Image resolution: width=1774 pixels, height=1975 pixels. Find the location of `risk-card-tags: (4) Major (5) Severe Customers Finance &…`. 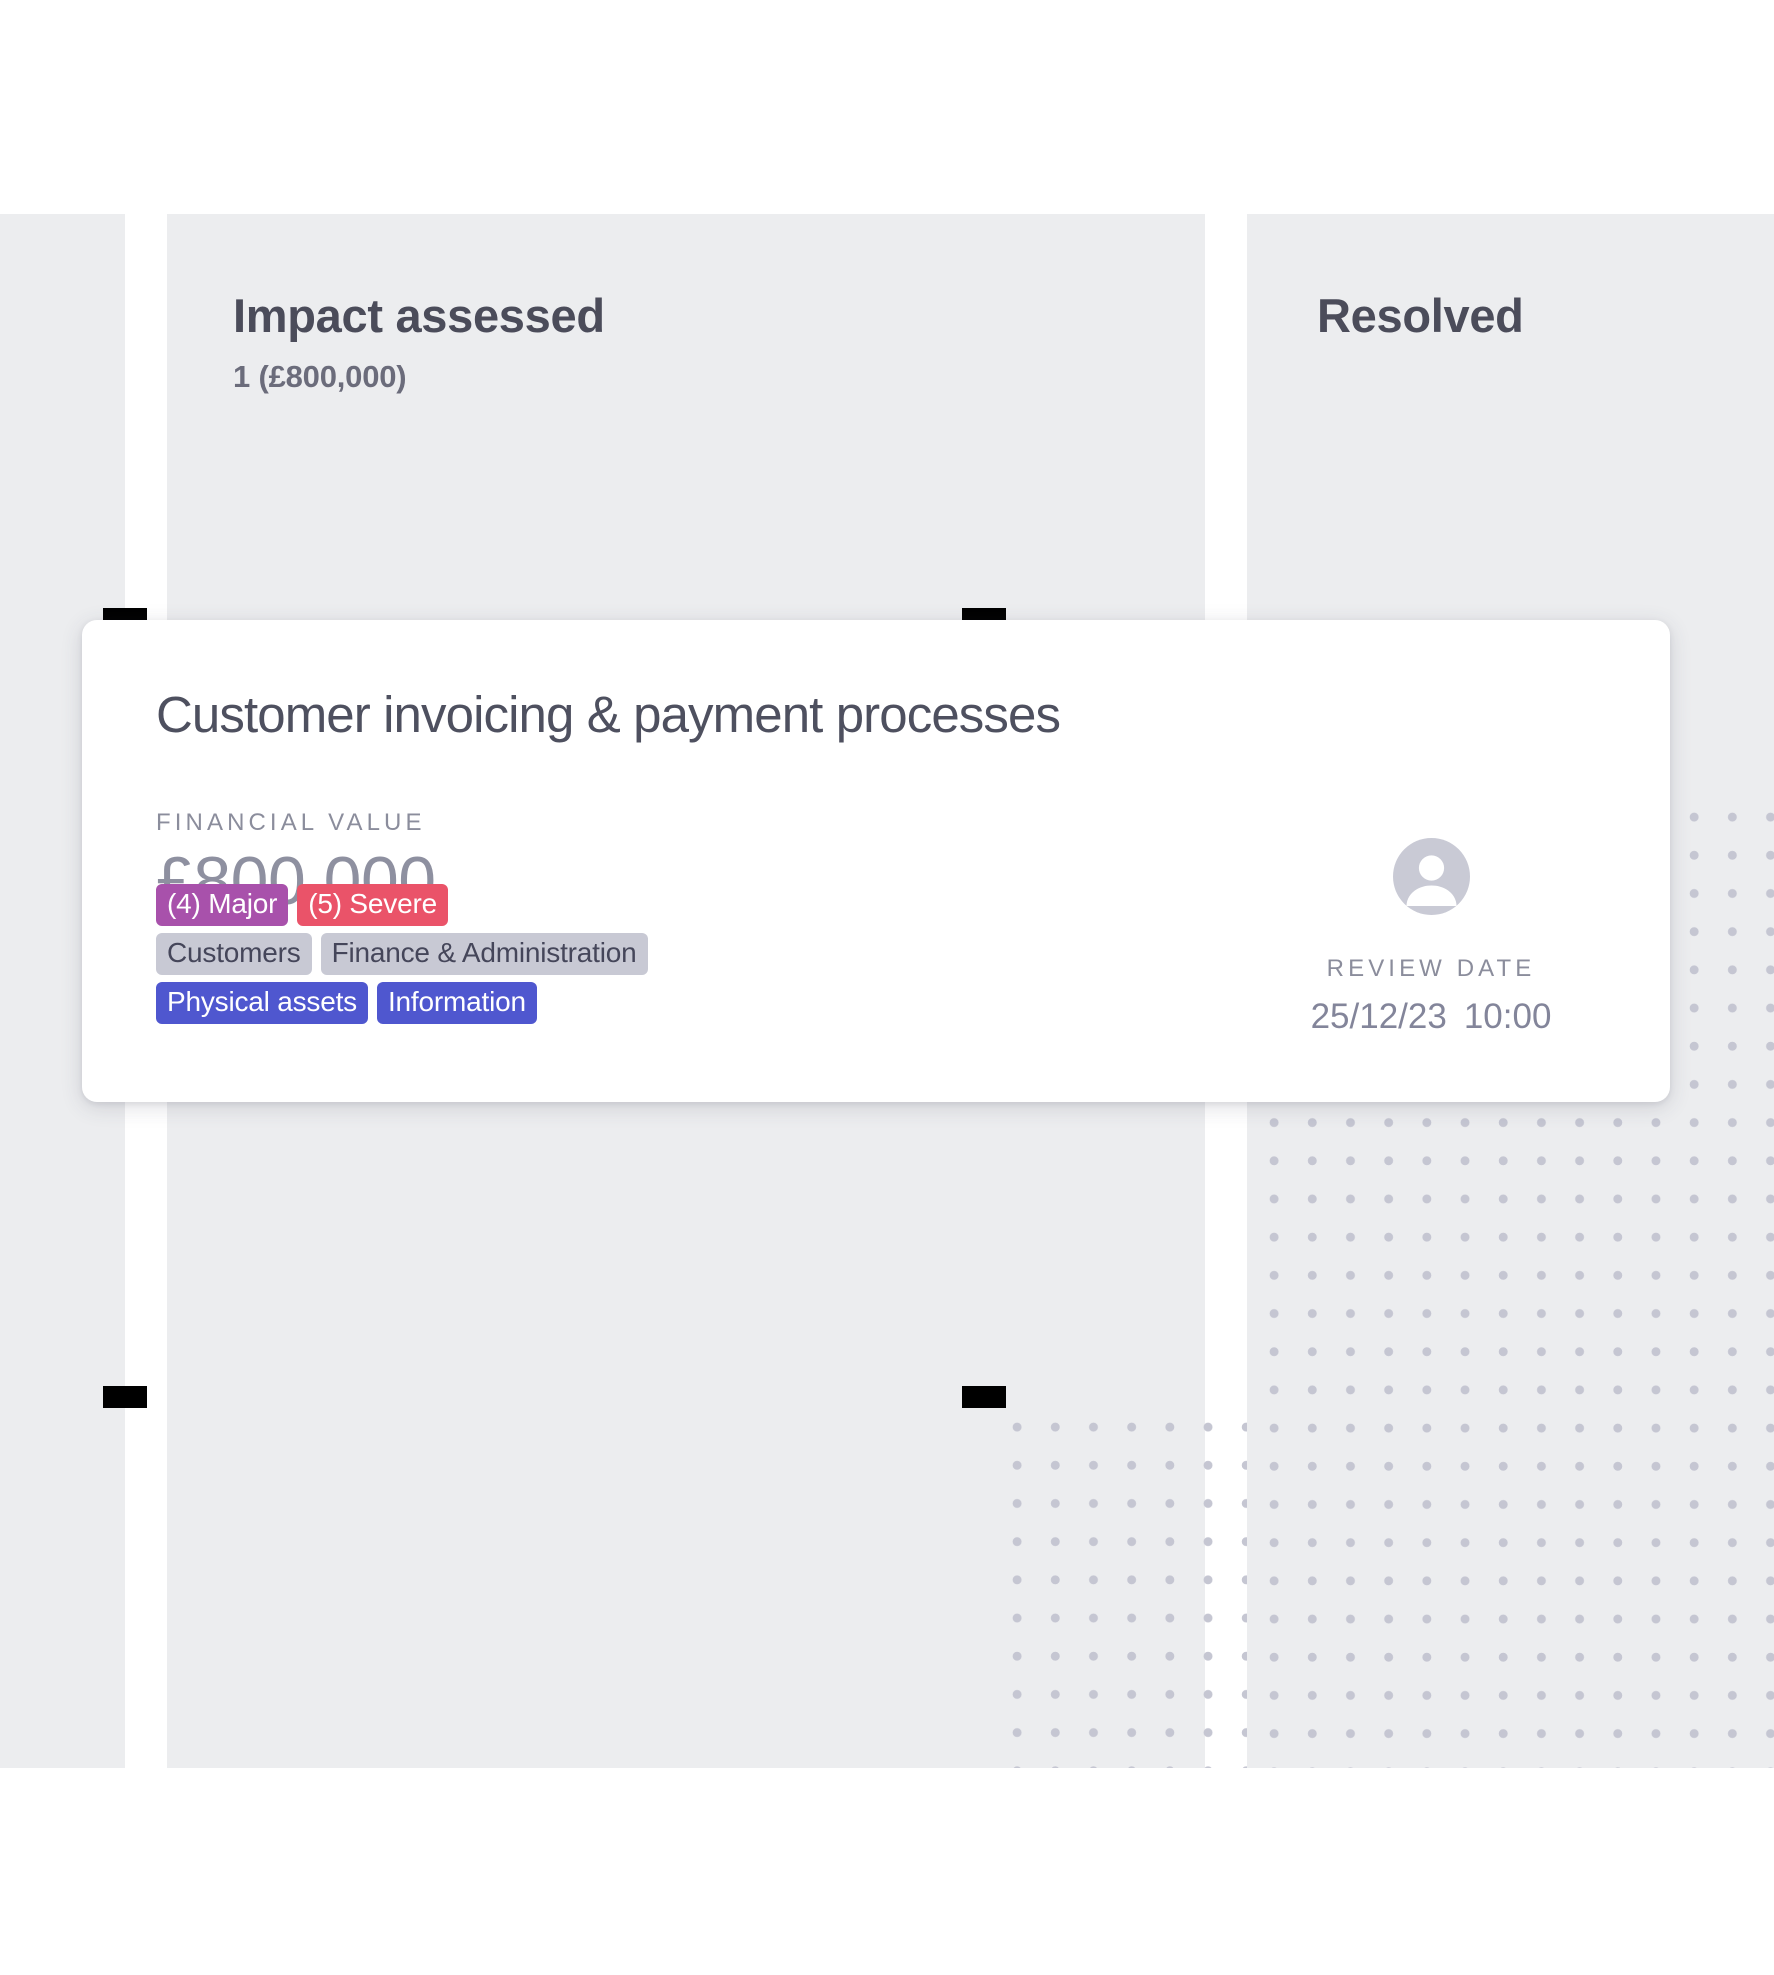

risk-card-tags: (4) Major (5) Severe Customers Finance &… is located at coordinates (402, 957).